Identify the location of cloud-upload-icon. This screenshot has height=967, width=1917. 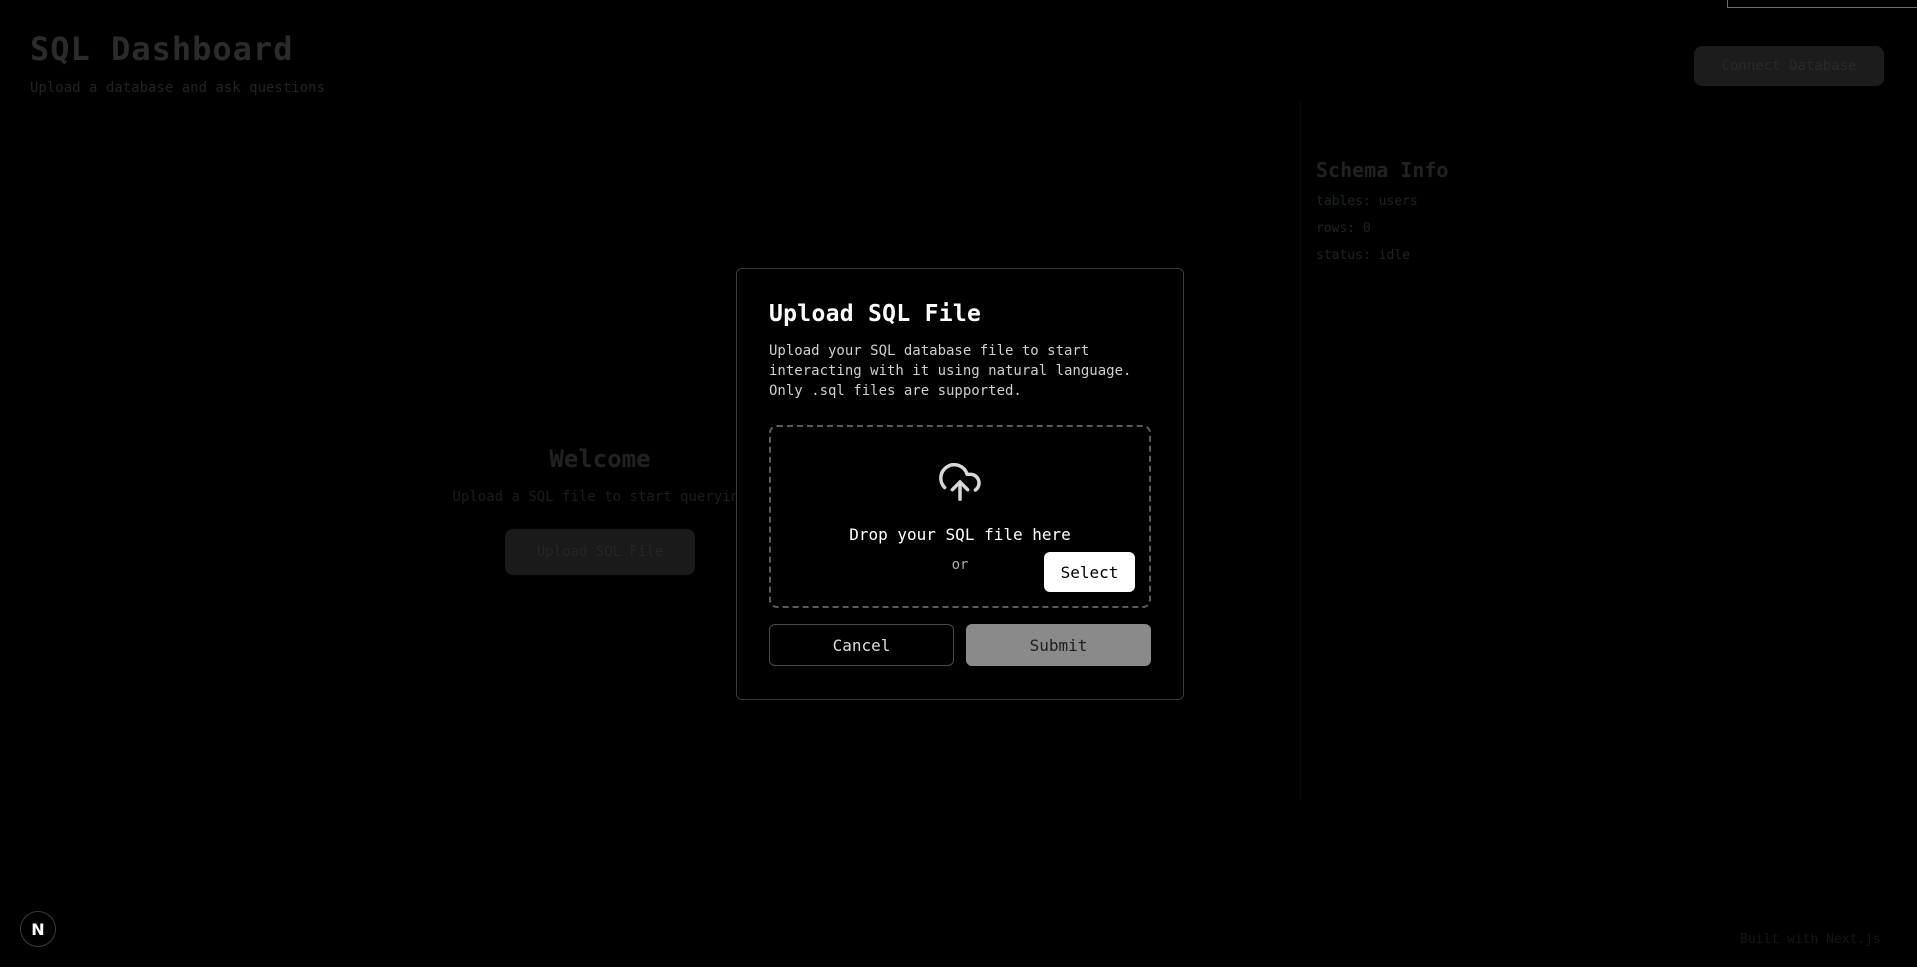
(960, 482).